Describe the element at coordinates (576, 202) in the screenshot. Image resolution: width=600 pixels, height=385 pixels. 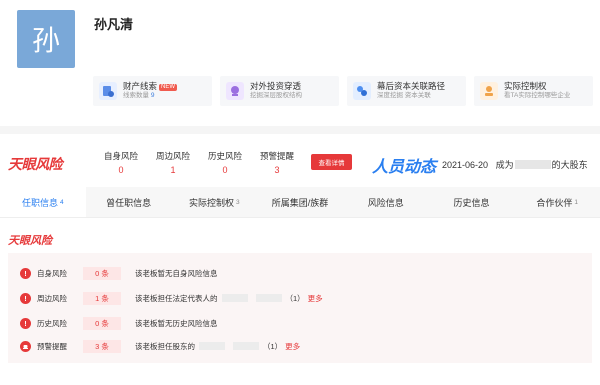
I see `tab-count: 1` at that location.